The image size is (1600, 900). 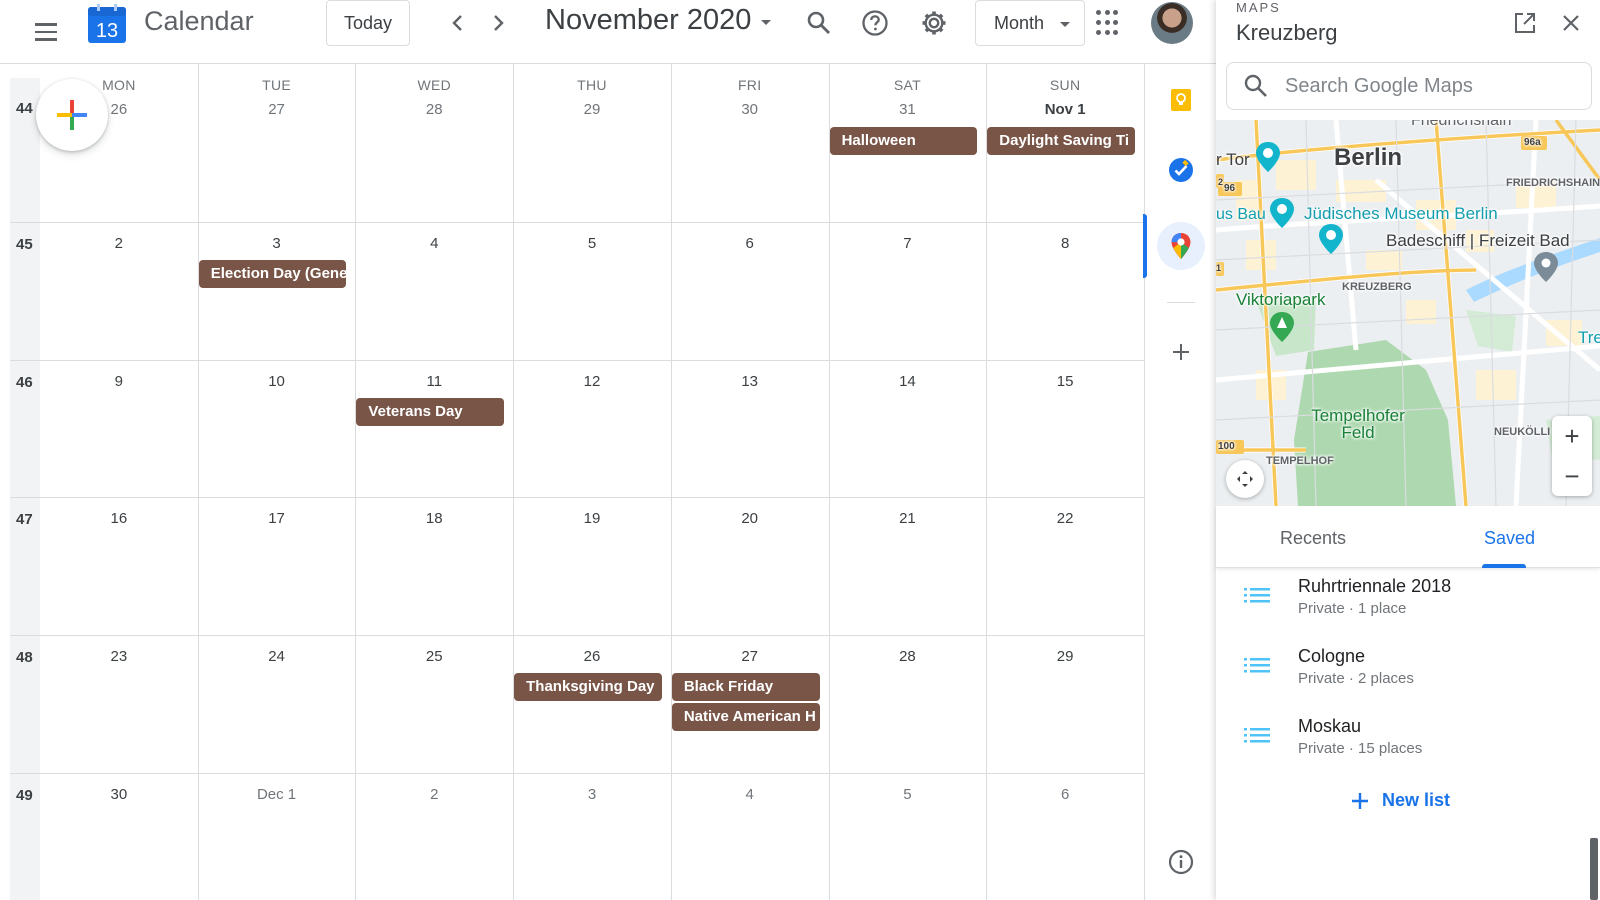 What do you see at coordinates (119, 381) in the screenshot?
I see `day-number: 9` at bounding box center [119, 381].